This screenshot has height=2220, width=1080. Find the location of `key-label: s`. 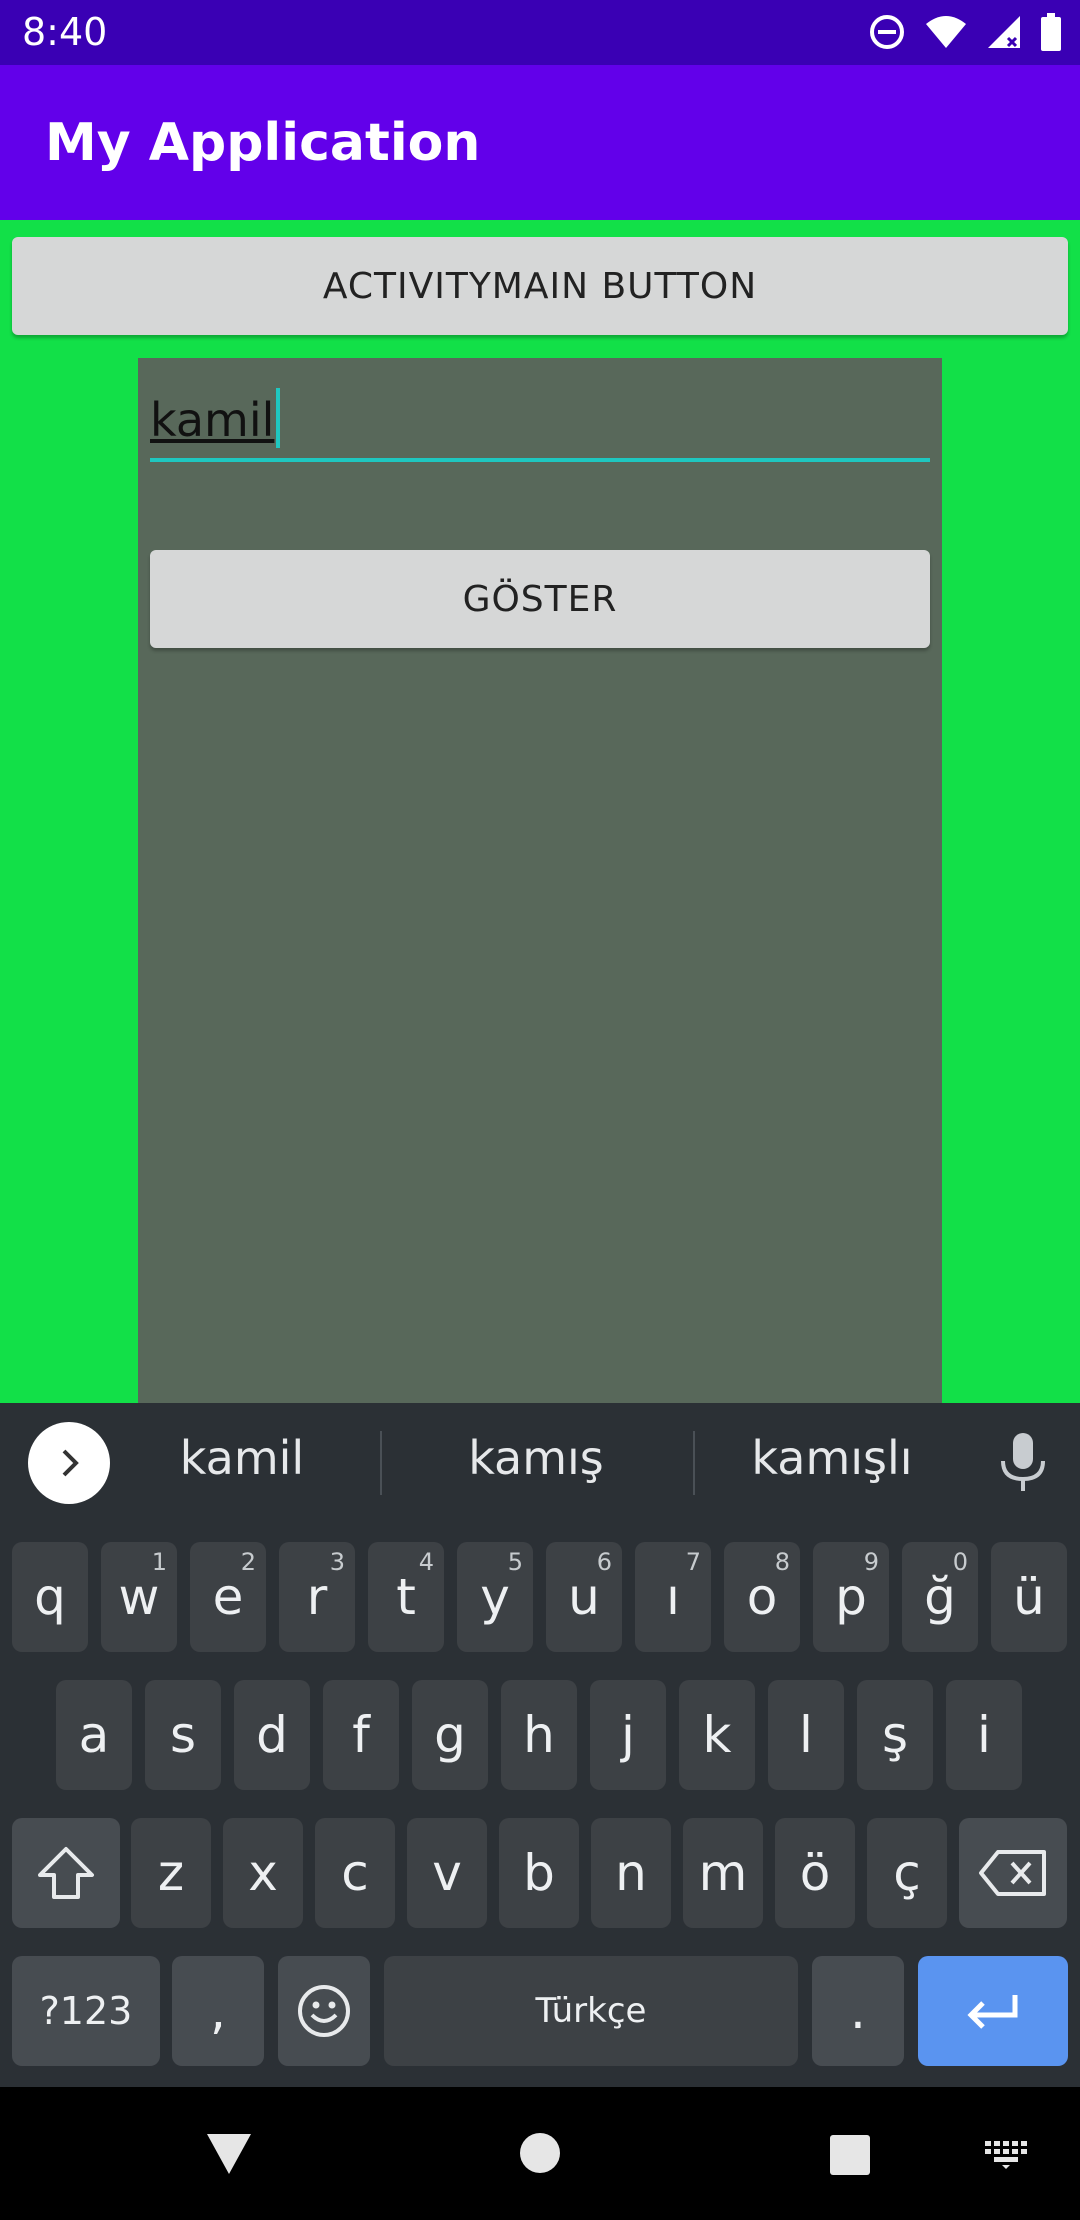

key-label: s is located at coordinates (183, 1735).